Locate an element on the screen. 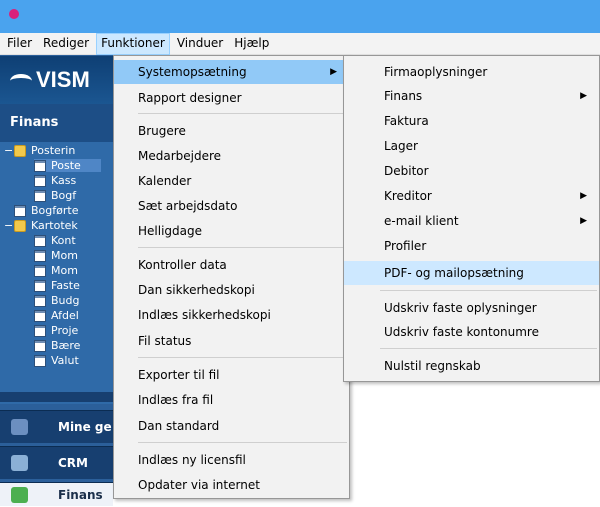  menu-item-kalender: Kalender is located at coordinates (231, 181).